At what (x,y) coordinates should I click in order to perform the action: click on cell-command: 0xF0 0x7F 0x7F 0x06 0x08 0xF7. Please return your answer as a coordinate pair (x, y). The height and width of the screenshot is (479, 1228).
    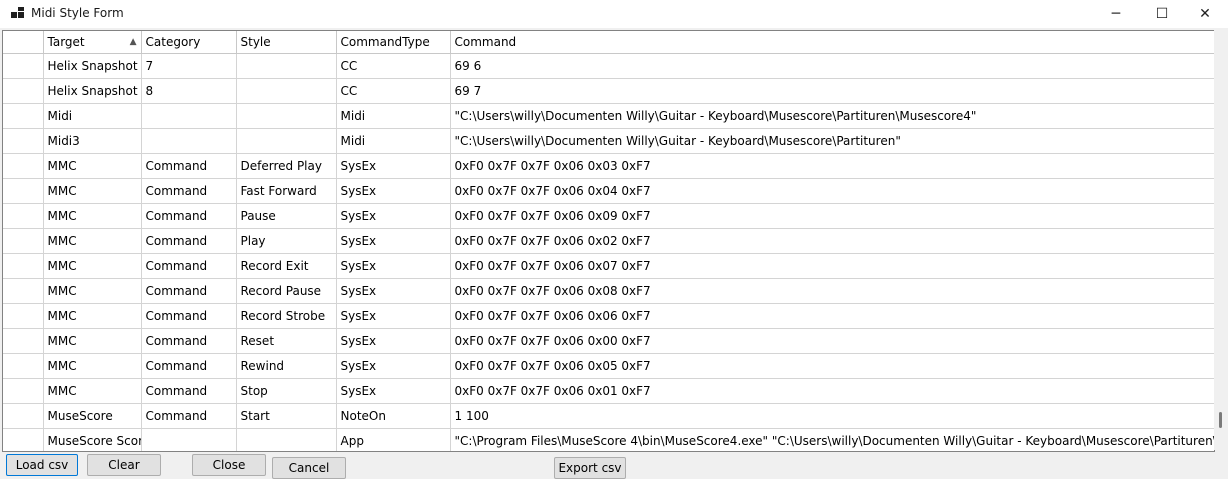
    Looking at the image, I should click on (832, 291).